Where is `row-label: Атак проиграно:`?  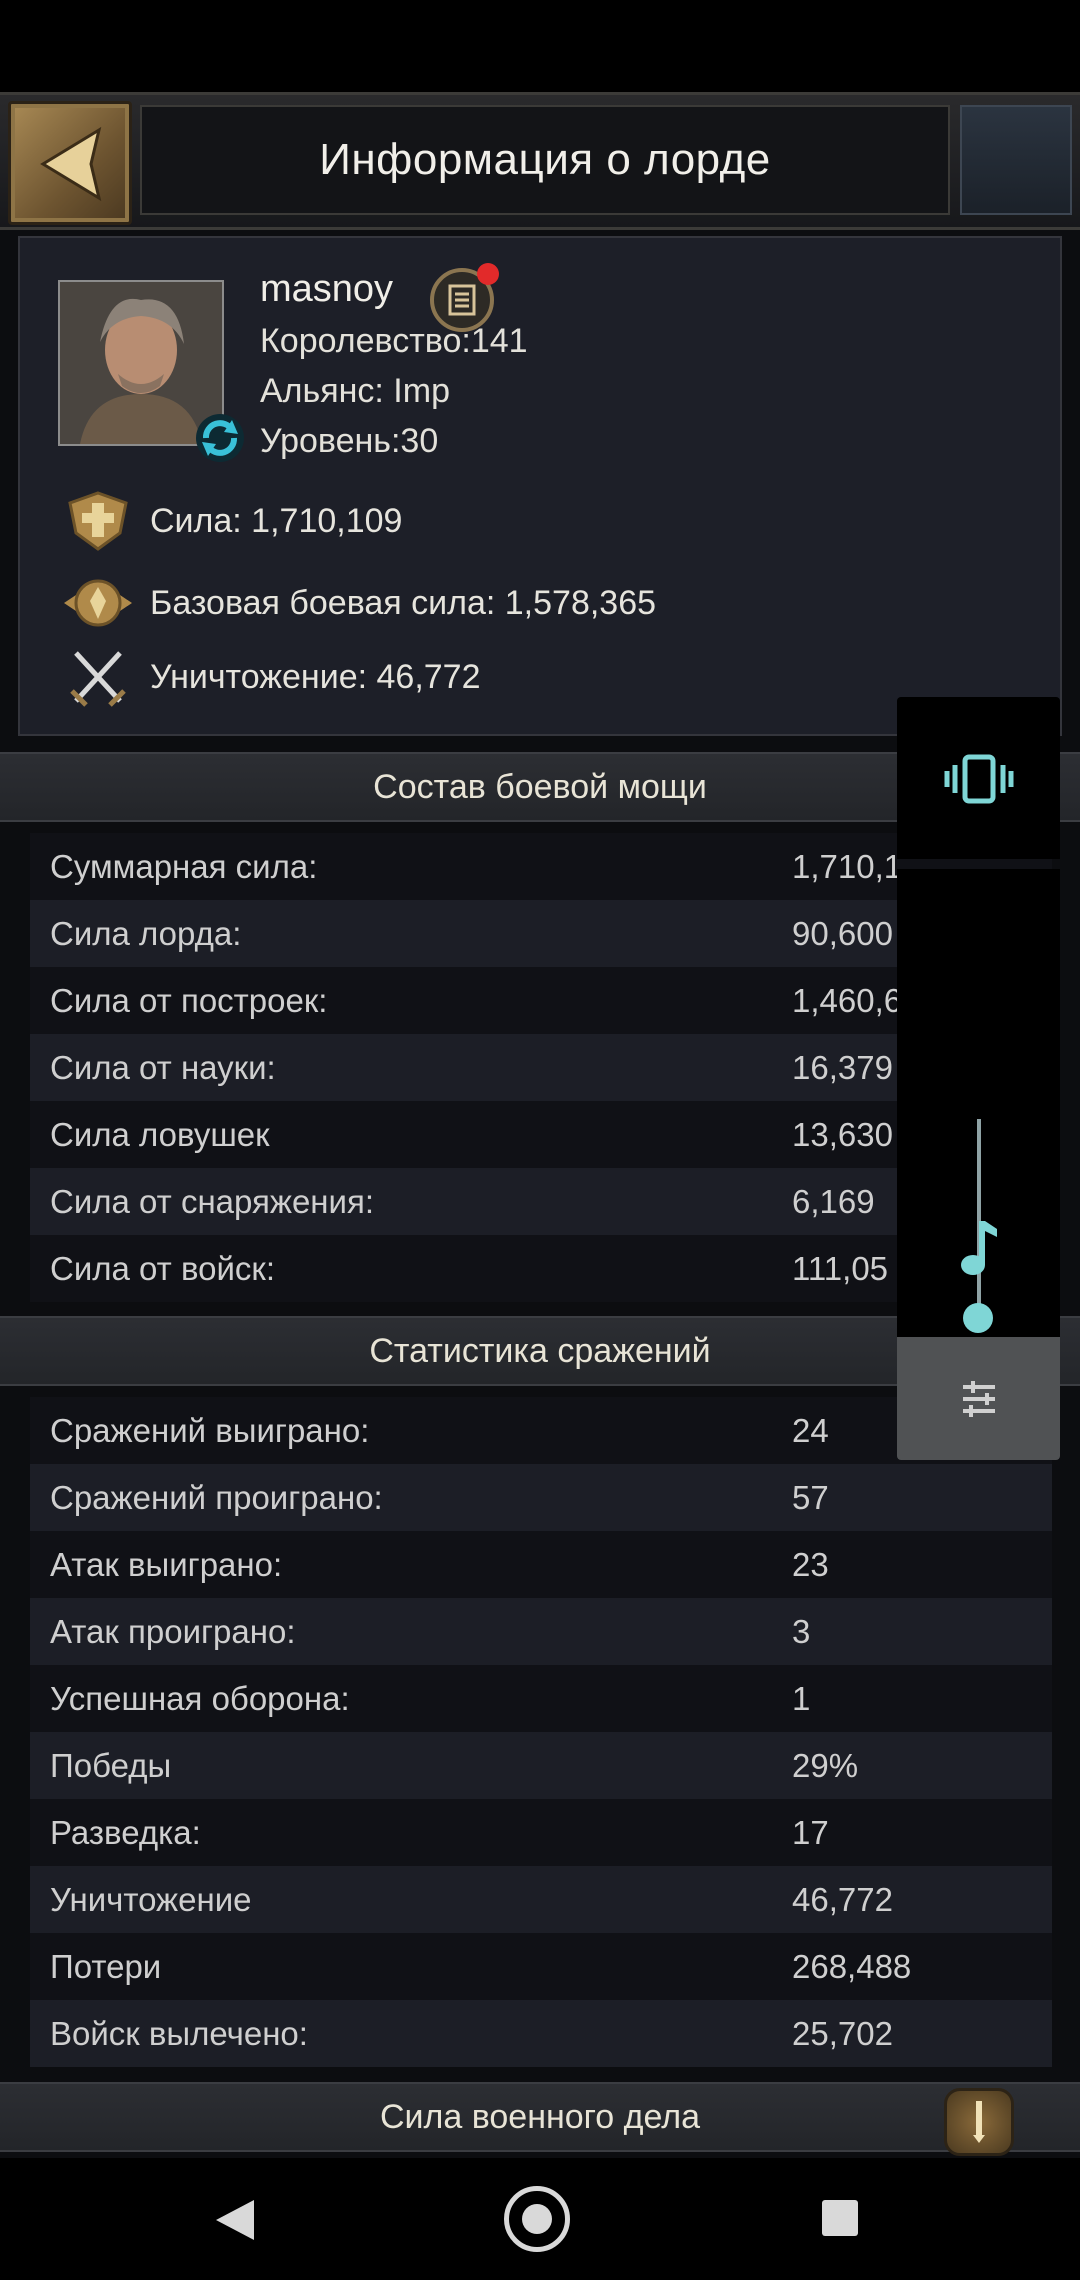
row-label: Атак проиграно: is located at coordinates (173, 1631).